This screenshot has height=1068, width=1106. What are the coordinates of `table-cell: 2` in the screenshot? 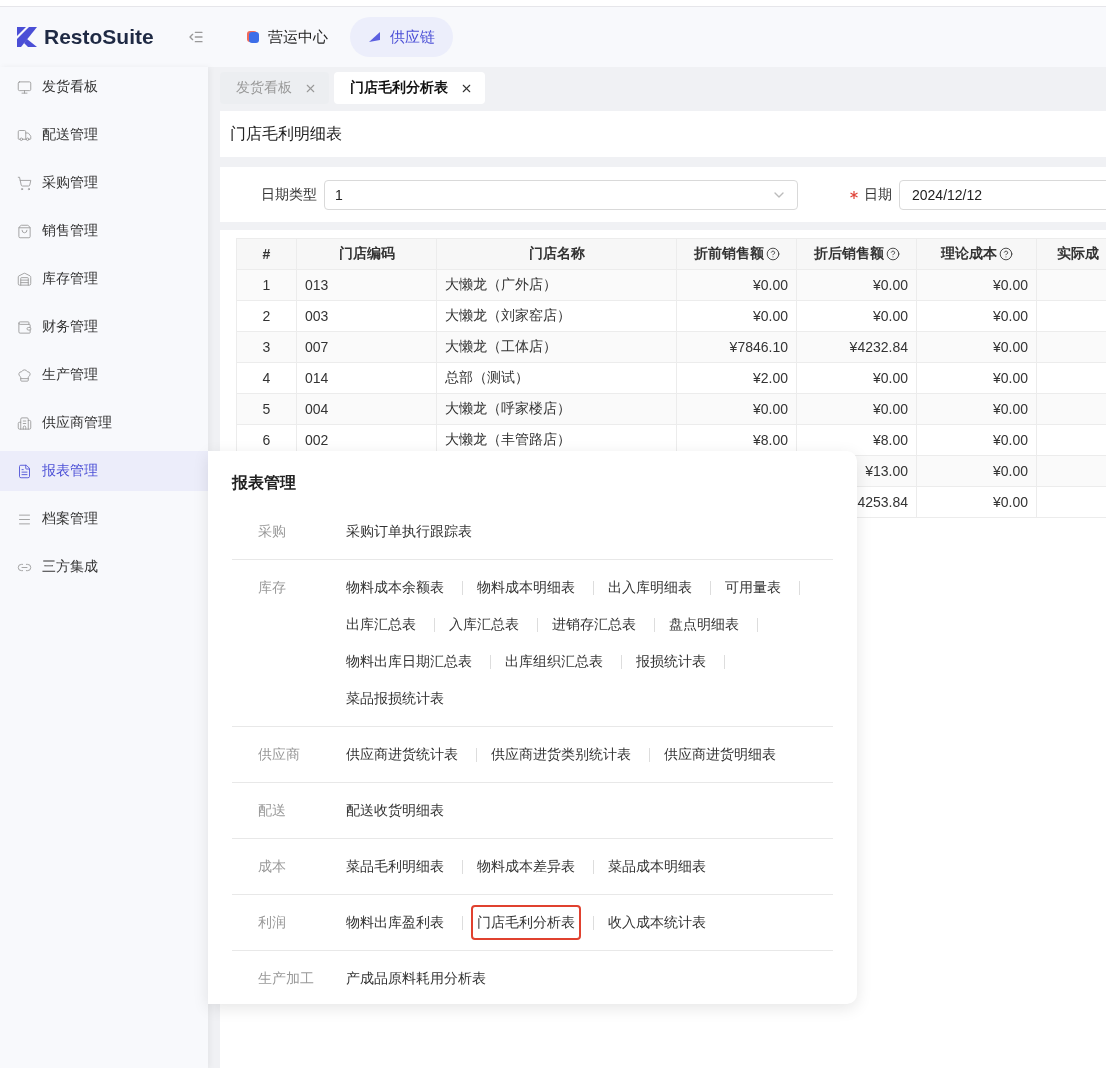 It's located at (266, 316).